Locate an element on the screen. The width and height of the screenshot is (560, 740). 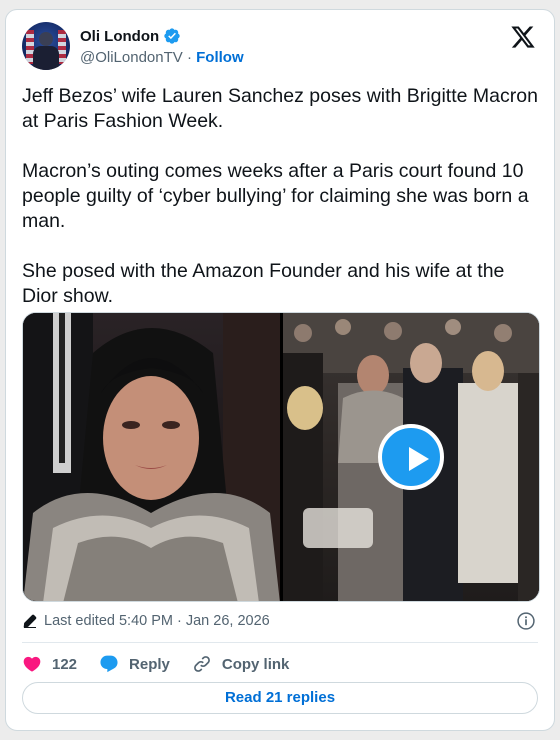
heart-icon is located at coordinates (32, 664).